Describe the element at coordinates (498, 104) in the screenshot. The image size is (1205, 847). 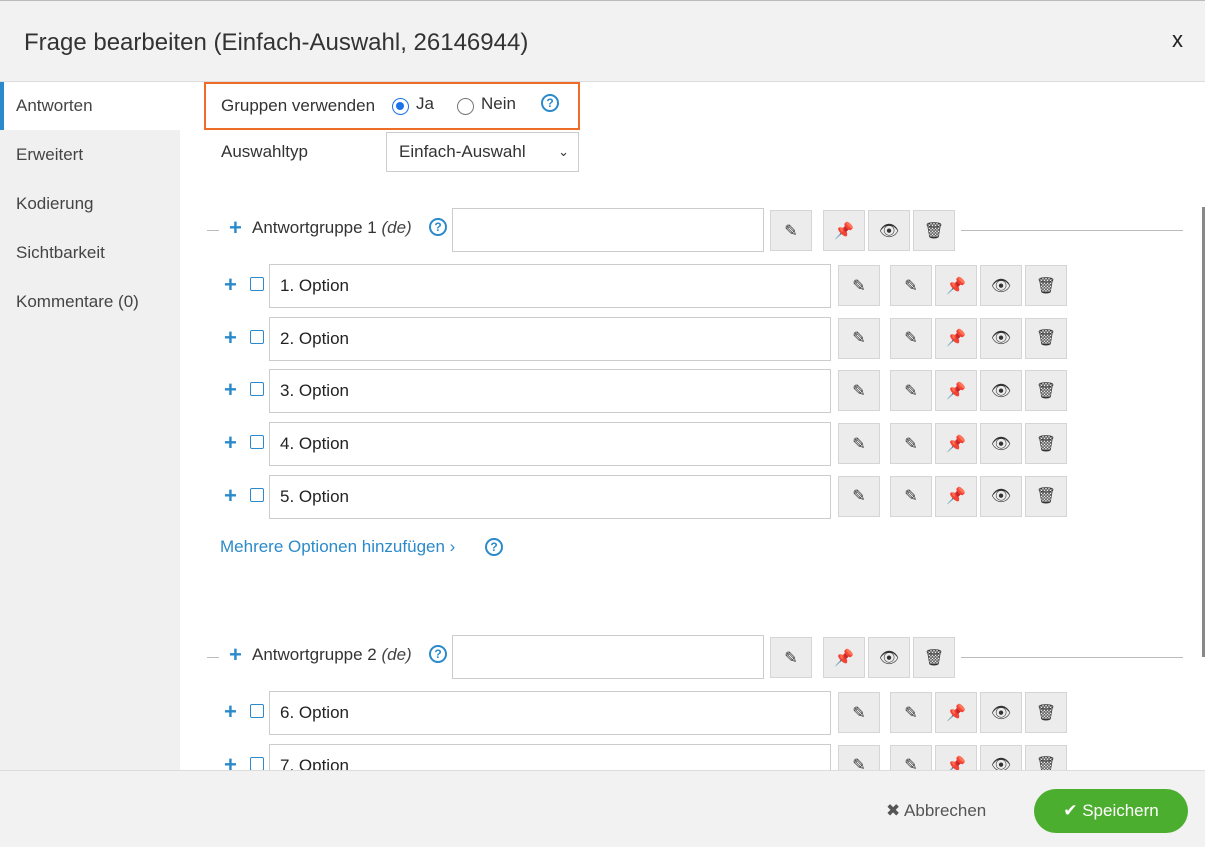
I see `radio-no-label: Nein` at that location.